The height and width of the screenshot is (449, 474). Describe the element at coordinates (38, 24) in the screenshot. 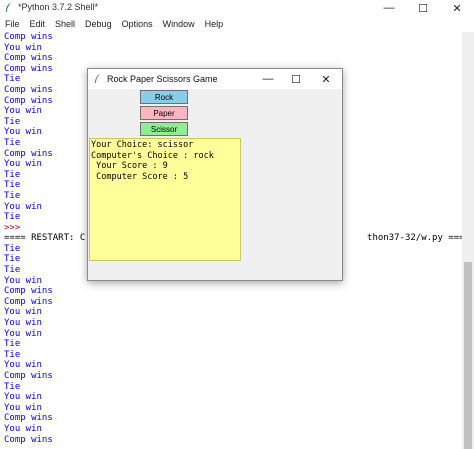

I see `menu-edit: Edit` at that location.